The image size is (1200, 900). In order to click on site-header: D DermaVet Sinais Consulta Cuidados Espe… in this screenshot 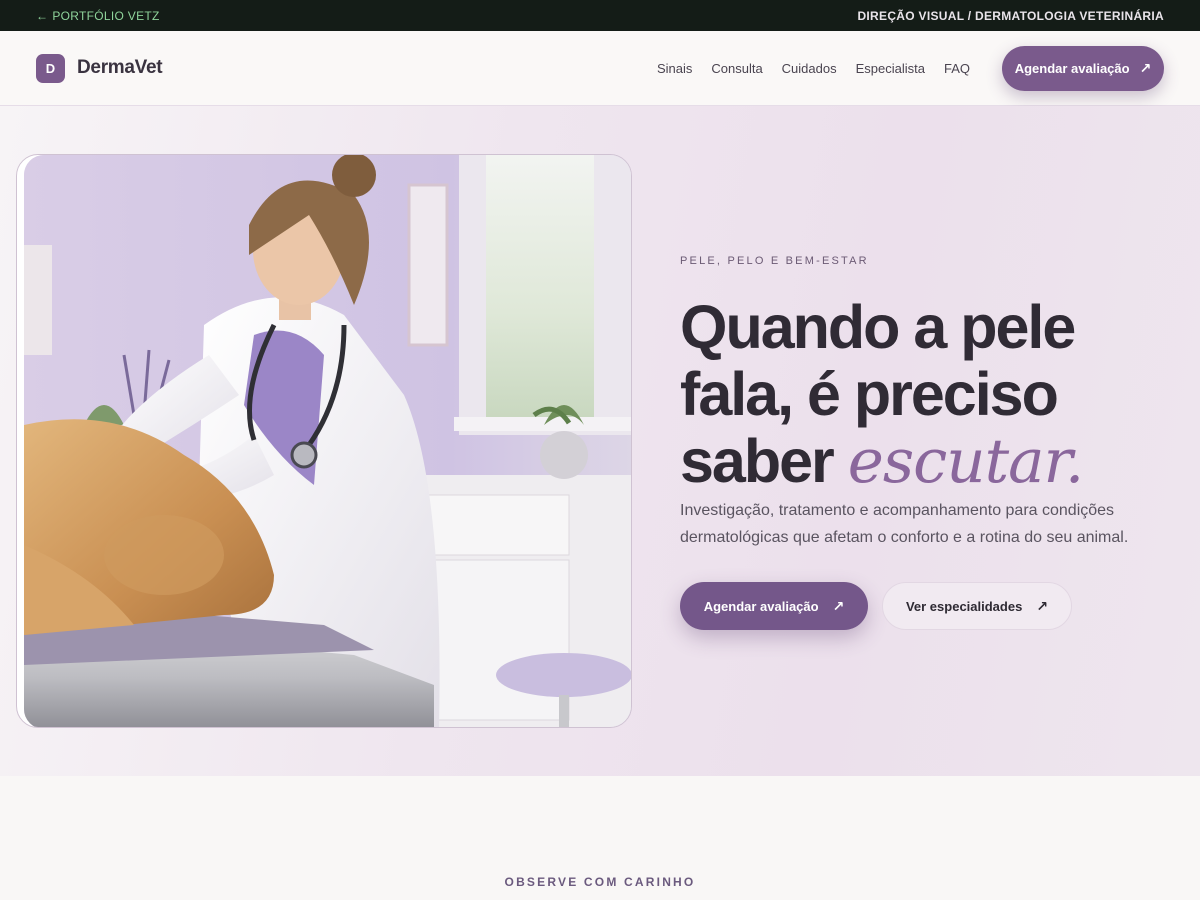, I will do `click(600, 68)`.